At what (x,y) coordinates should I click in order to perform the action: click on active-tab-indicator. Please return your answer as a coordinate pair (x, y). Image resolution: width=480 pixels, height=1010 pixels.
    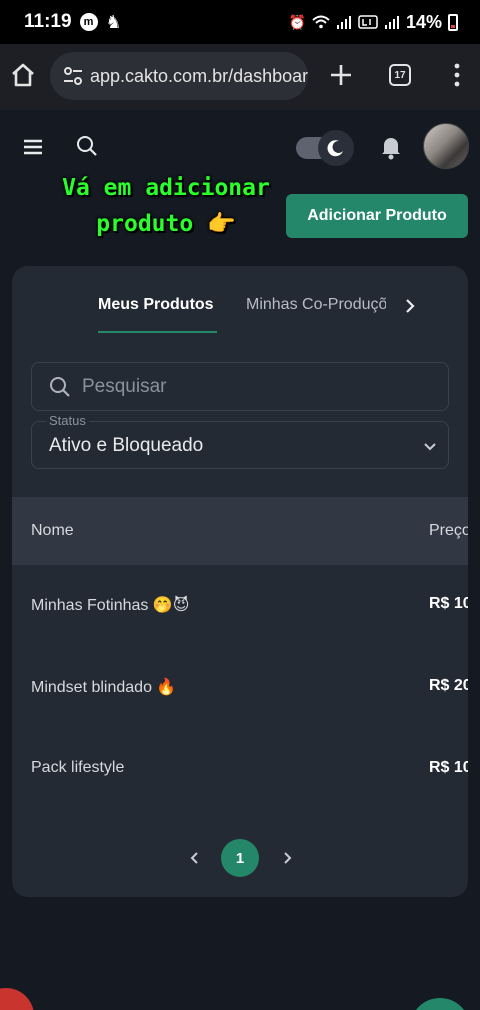
    Looking at the image, I should click on (157, 332).